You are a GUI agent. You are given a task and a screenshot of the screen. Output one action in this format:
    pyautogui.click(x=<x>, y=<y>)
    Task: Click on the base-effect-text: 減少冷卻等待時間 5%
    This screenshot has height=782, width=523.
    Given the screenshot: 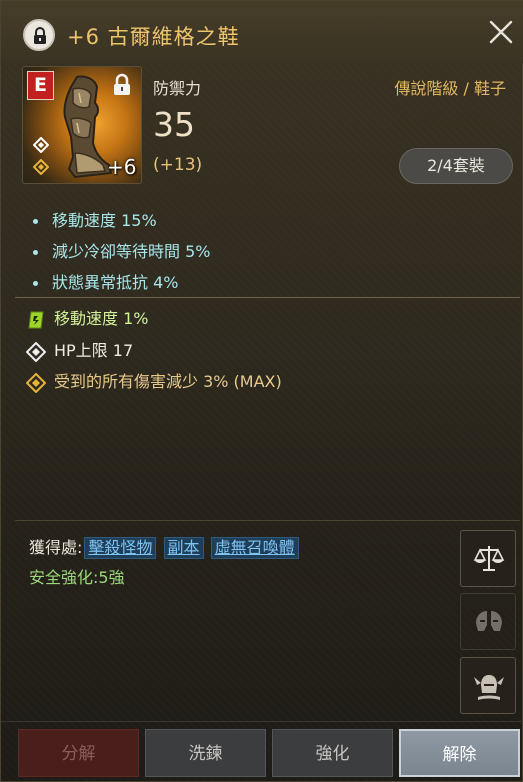 What is the action you would take?
    pyautogui.click(x=131, y=251)
    